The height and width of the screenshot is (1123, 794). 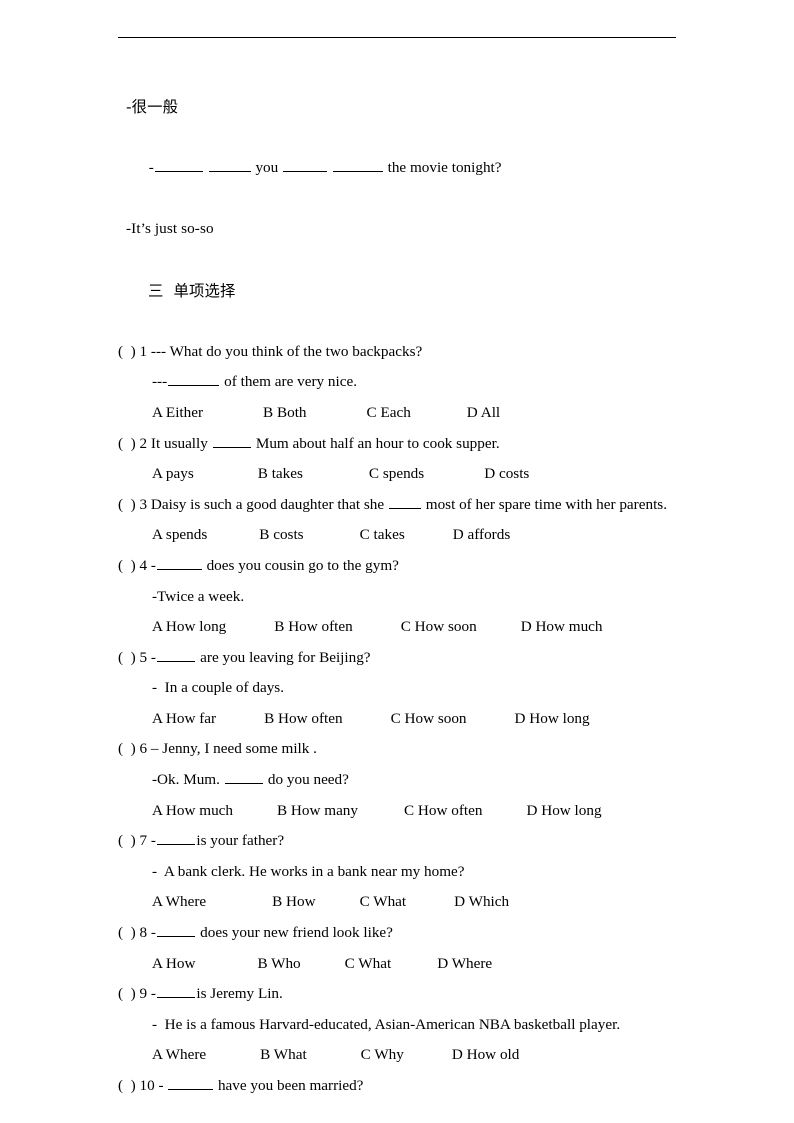 What do you see at coordinates (382, 1054) in the screenshot?
I see `question-9-option-C: C Why` at bounding box center [382, 1054].